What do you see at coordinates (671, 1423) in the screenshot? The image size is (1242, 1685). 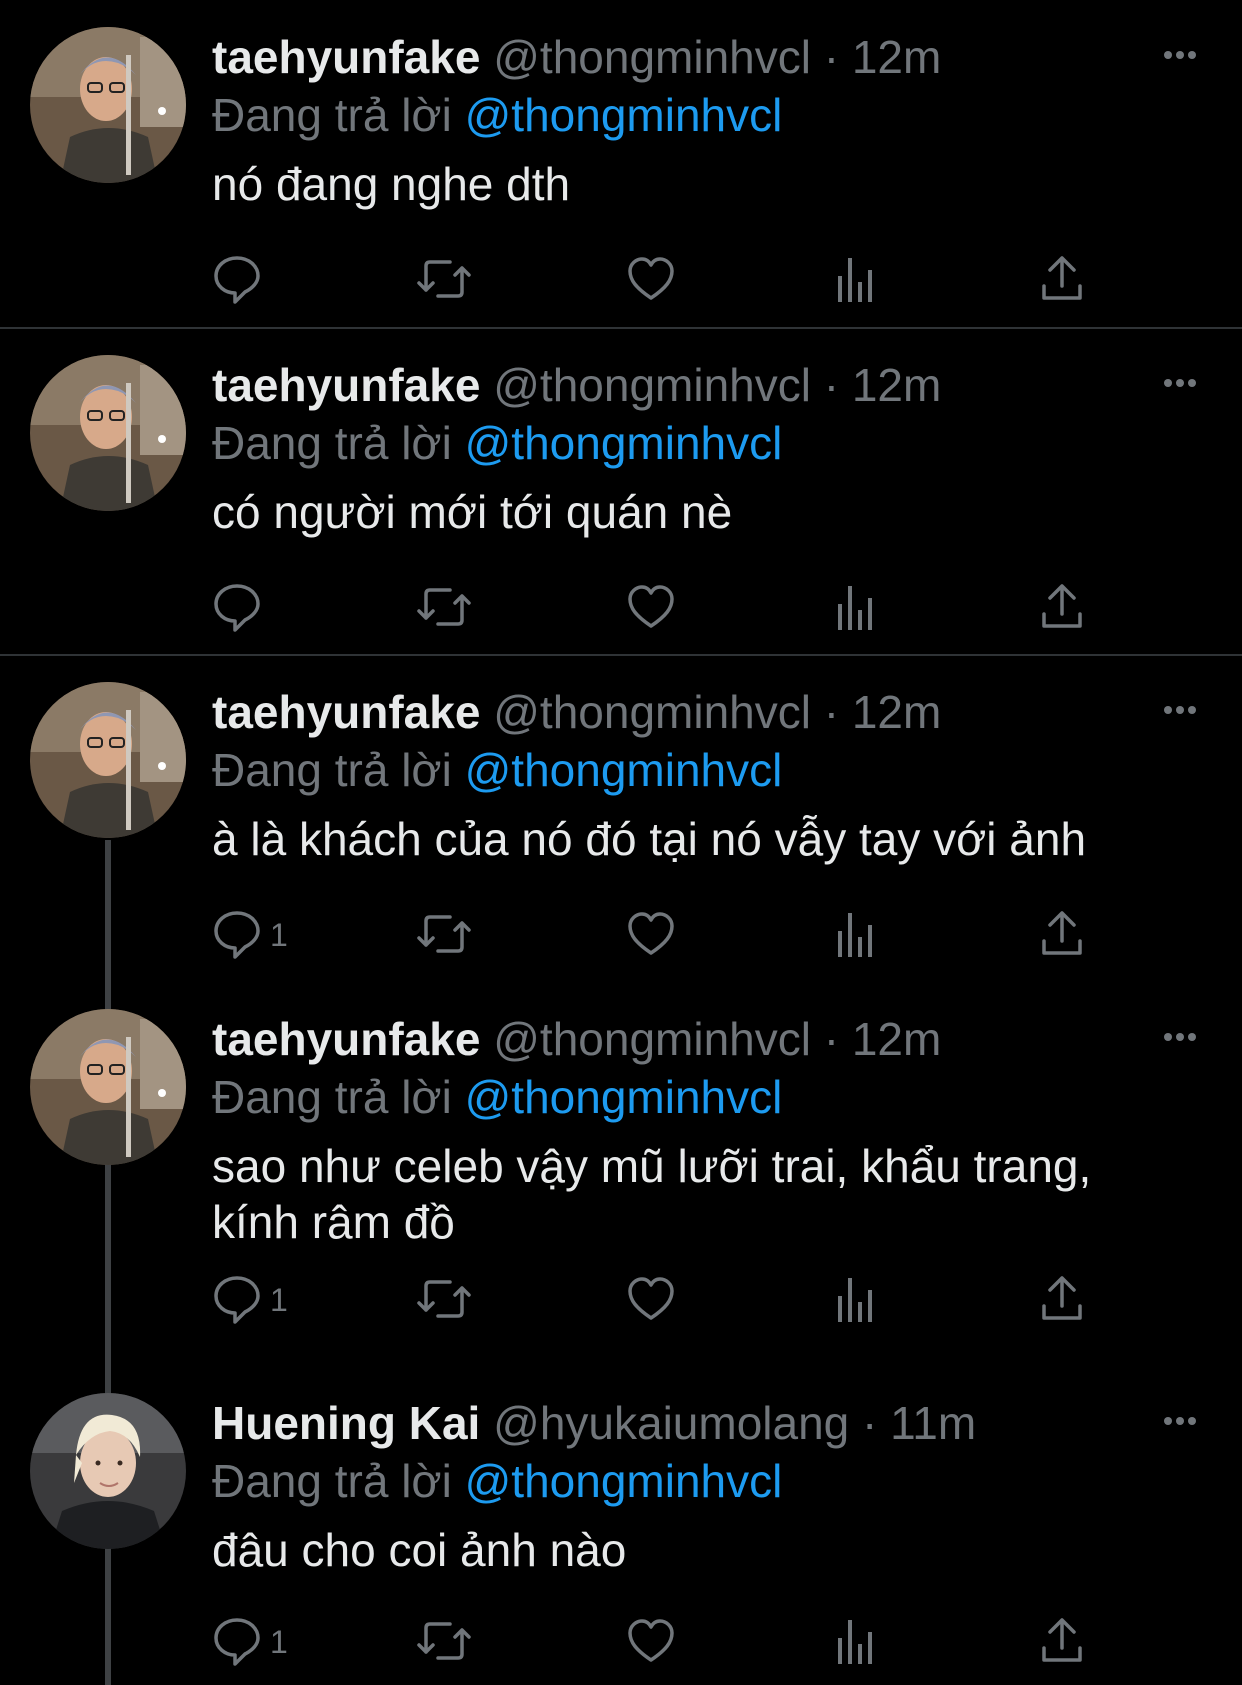 I see `author-handle: @hyukaiumolang` at bounding box center [671, 1423].